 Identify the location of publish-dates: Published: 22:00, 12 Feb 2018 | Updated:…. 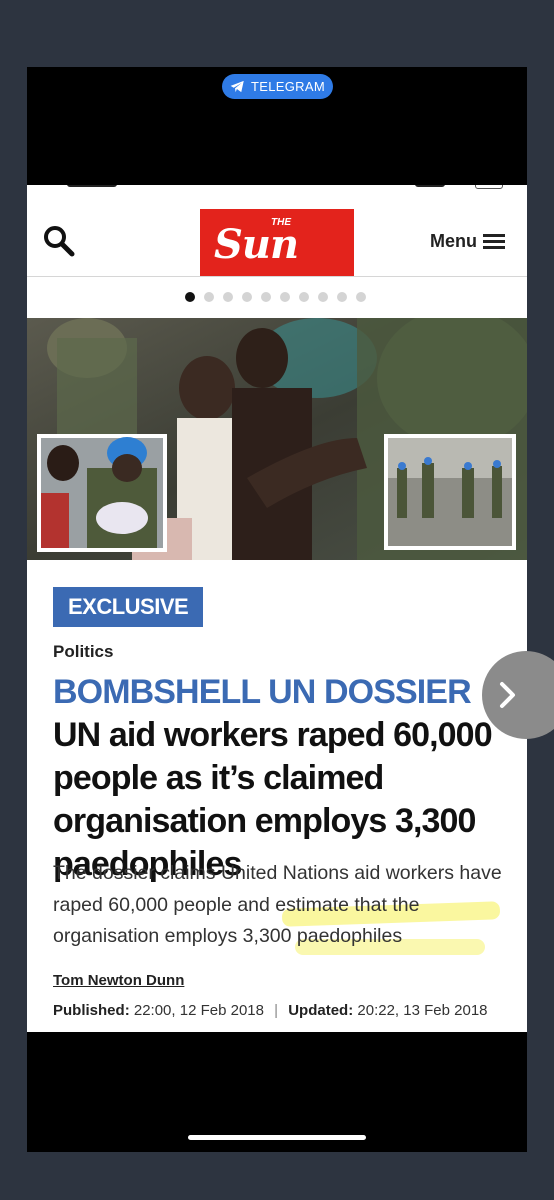
(270, 1010).